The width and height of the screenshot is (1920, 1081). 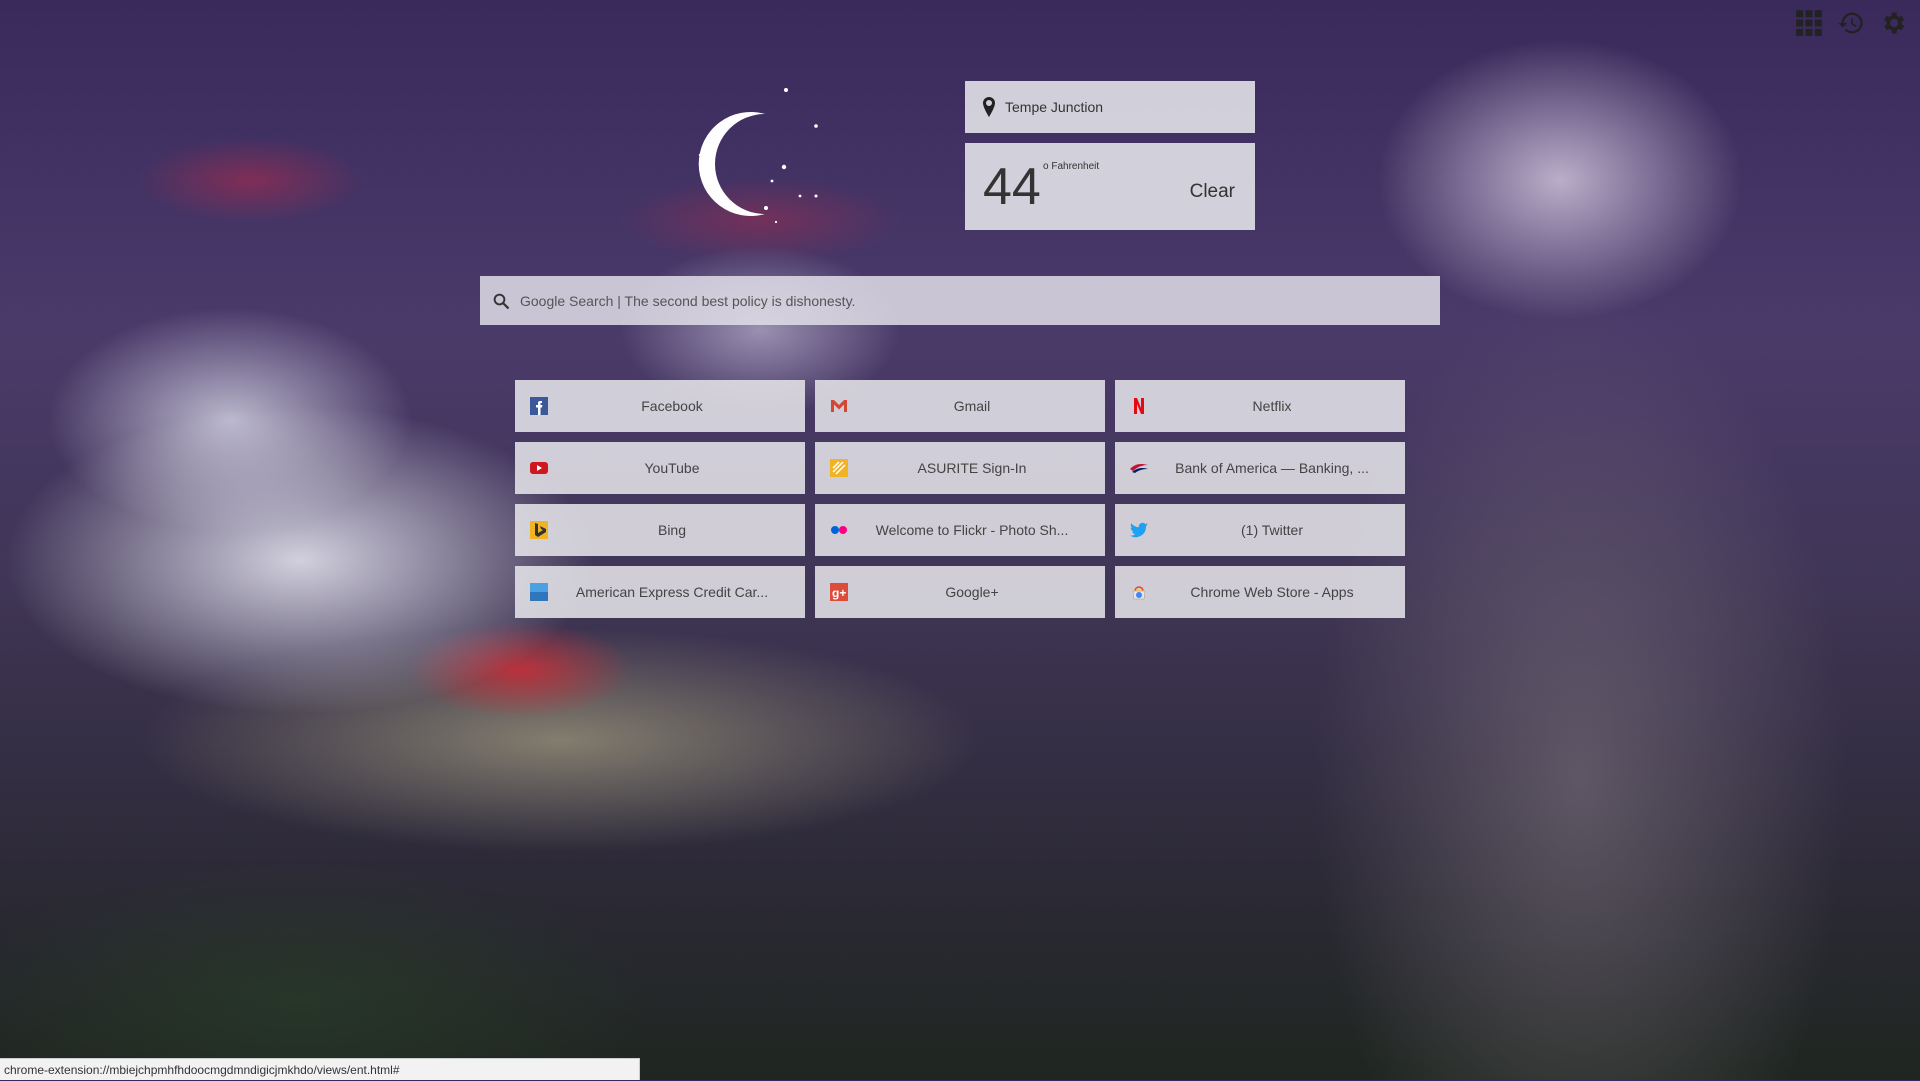 I want to click on tile-facebook: Facebook, so click(x=660, y=406).